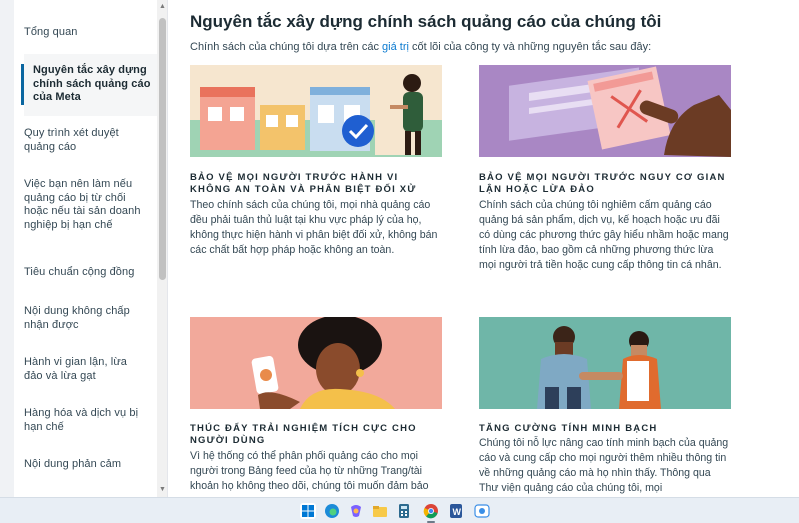 The image size is (799, 523). I want to click on windows-taskbar: W, so click(399, 510).